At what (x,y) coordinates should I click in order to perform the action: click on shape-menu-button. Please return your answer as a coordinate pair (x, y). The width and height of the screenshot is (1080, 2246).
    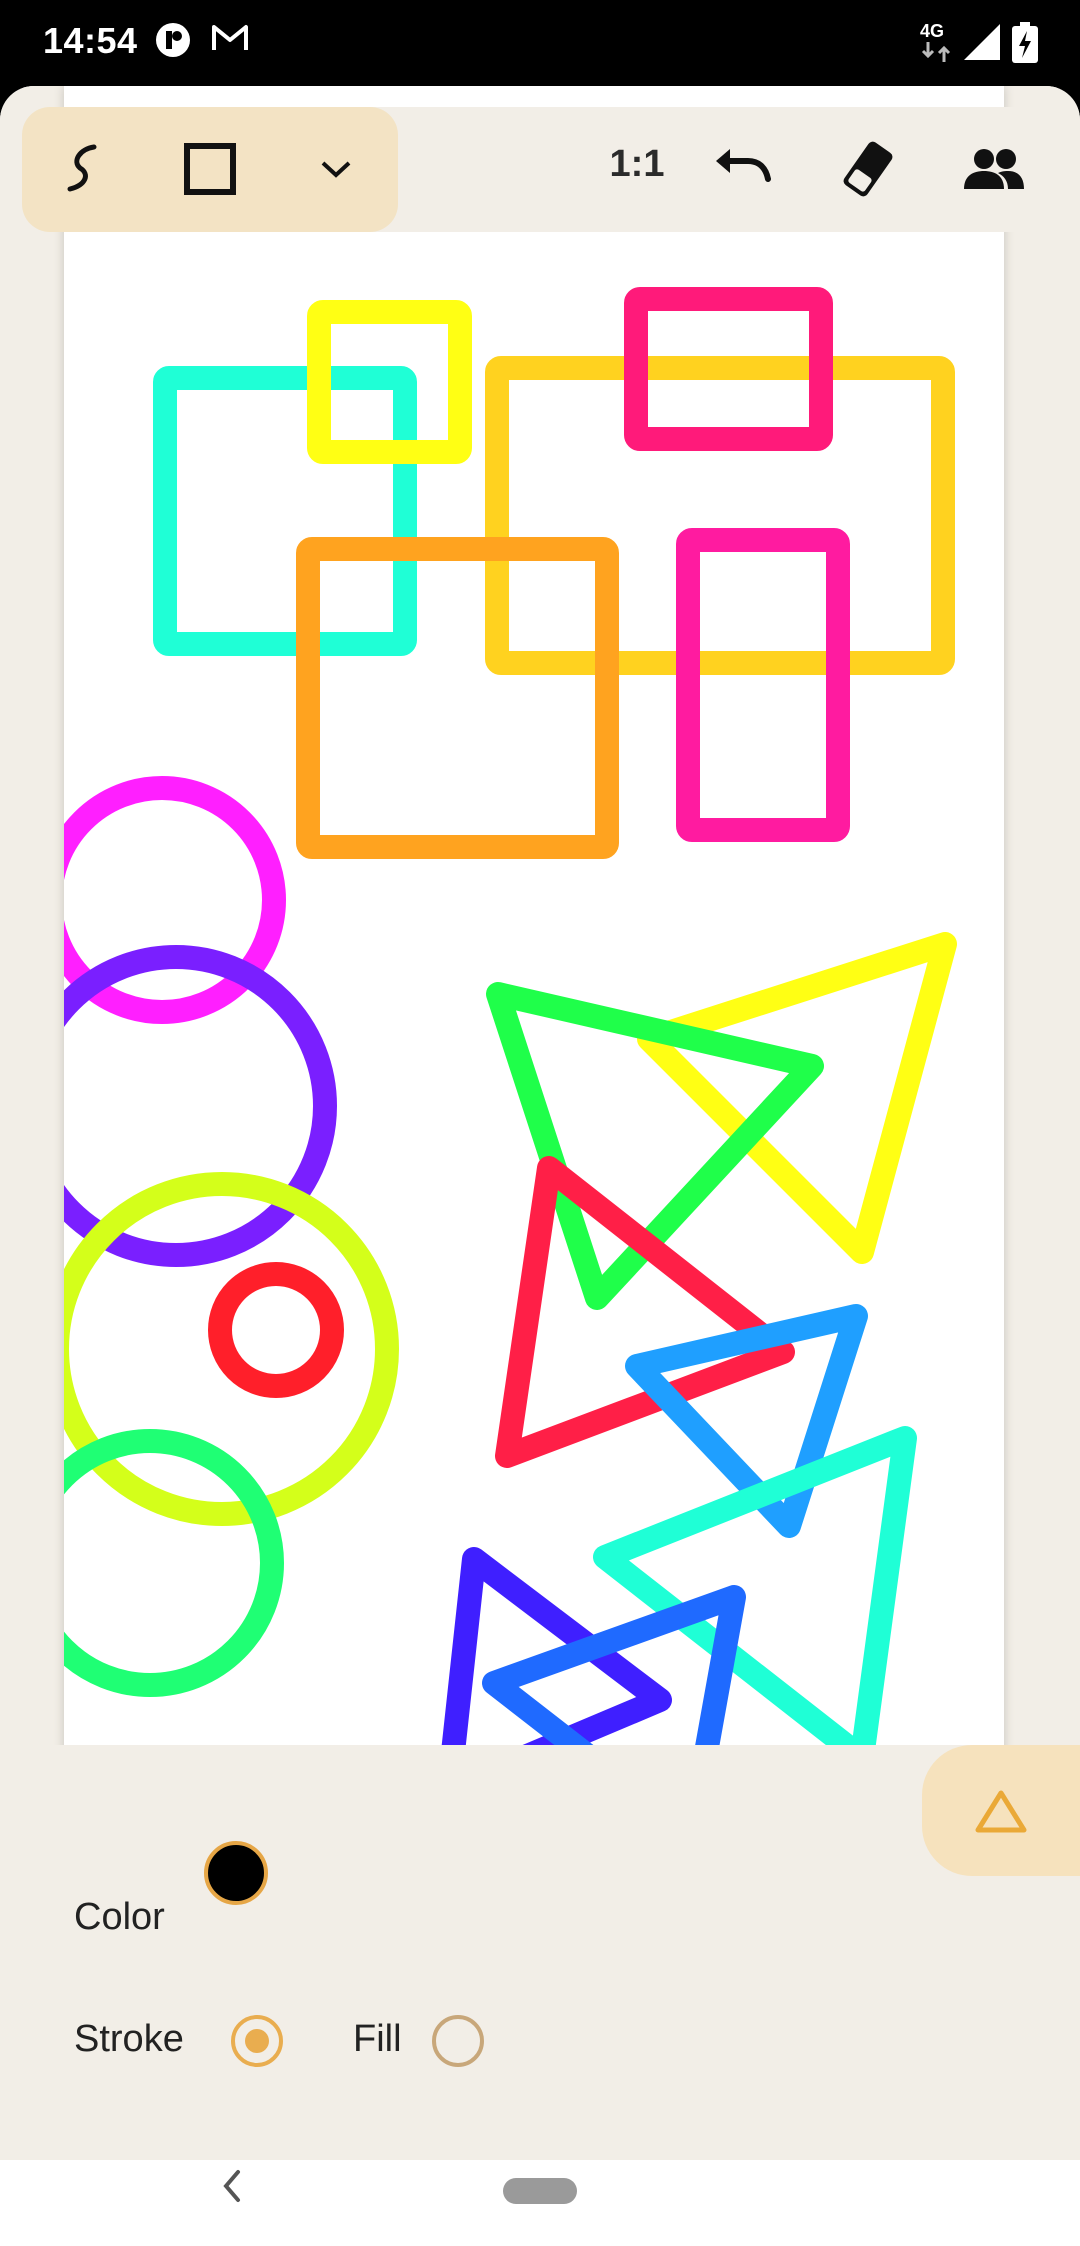
    Looking at the image, I should click on (336, 169).